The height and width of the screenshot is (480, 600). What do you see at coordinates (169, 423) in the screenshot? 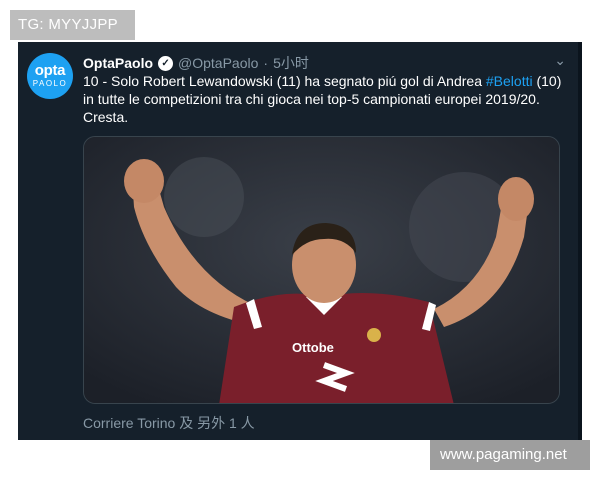
I see `photo-tag-caption: Corriere Torino 及 另外 1 人` at bounding box center [169, 423].